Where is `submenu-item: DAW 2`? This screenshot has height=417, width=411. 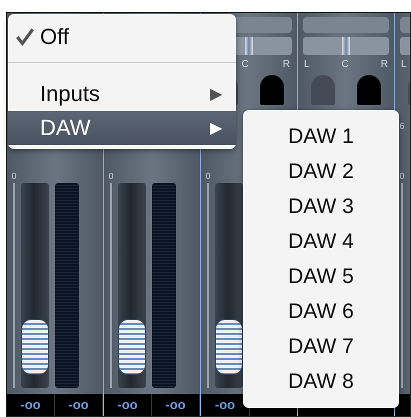 submenu-item: DAW 2 is located at coordinates (321, 171).